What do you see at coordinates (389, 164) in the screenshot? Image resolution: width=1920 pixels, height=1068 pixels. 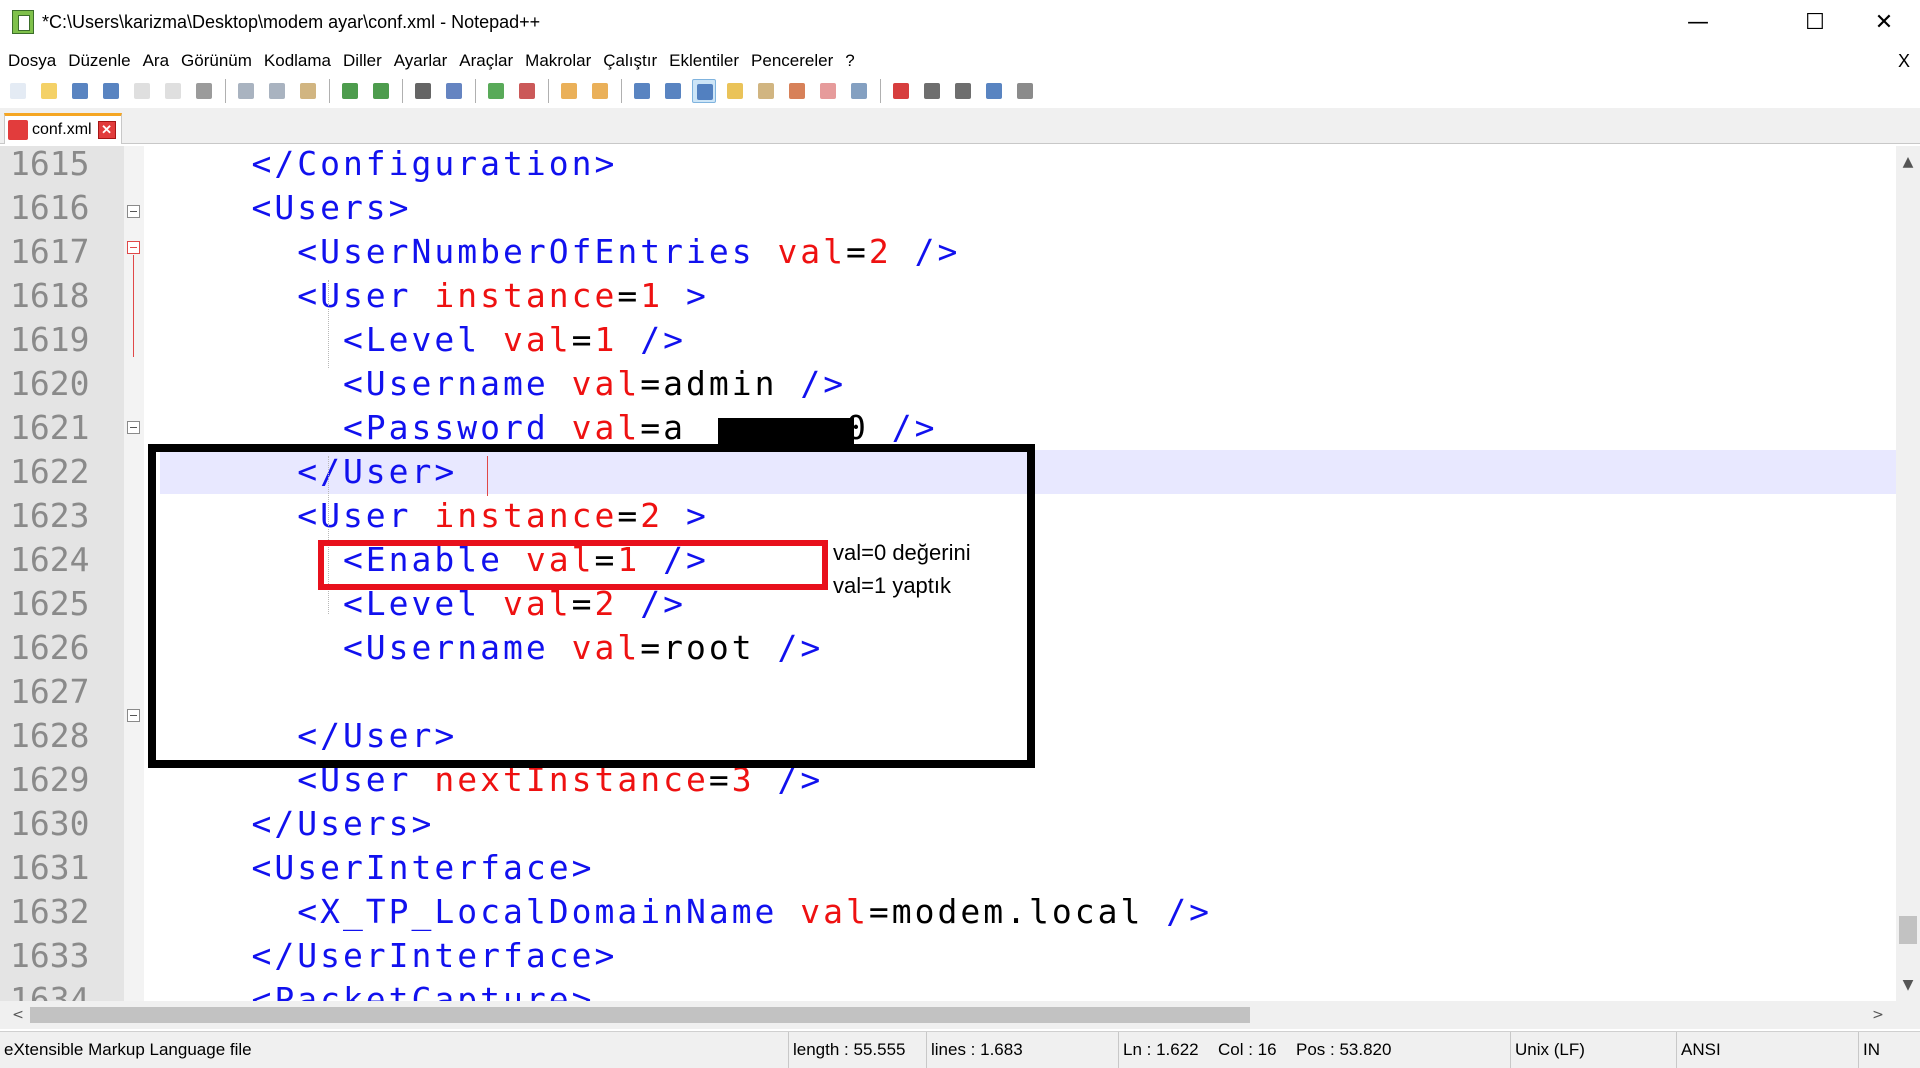 I see `code-token: </Configuration>` at bounding box center [389, 164].